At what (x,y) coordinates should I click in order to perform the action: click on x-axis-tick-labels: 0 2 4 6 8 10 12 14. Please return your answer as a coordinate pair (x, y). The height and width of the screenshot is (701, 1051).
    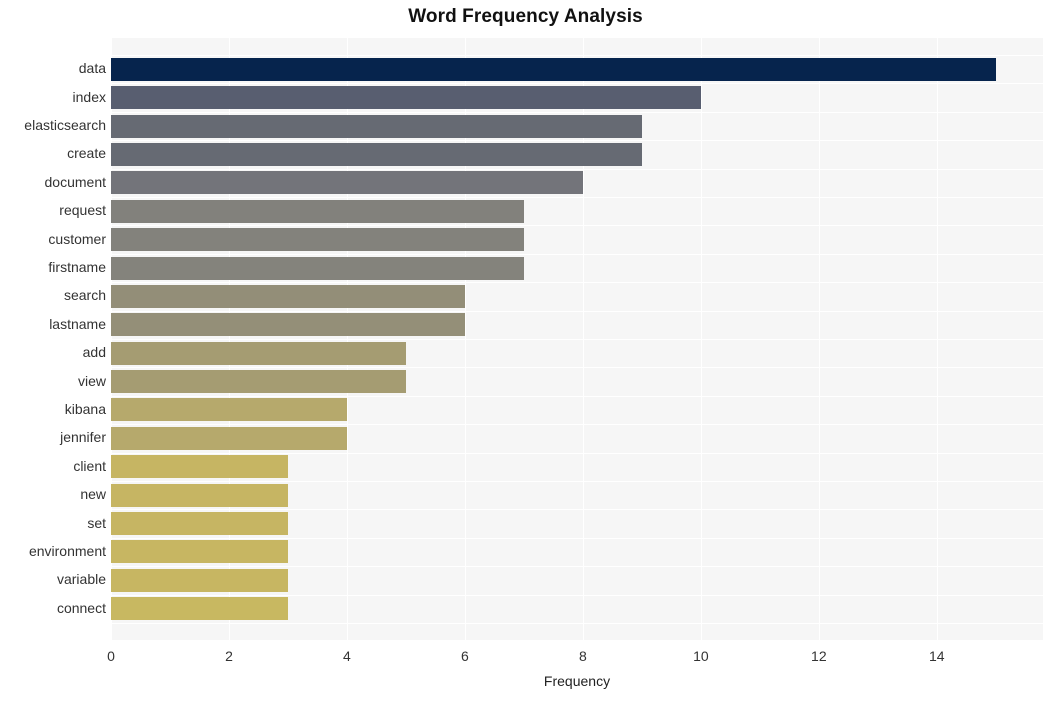
    Looking at the image, I should click on (525, 653).